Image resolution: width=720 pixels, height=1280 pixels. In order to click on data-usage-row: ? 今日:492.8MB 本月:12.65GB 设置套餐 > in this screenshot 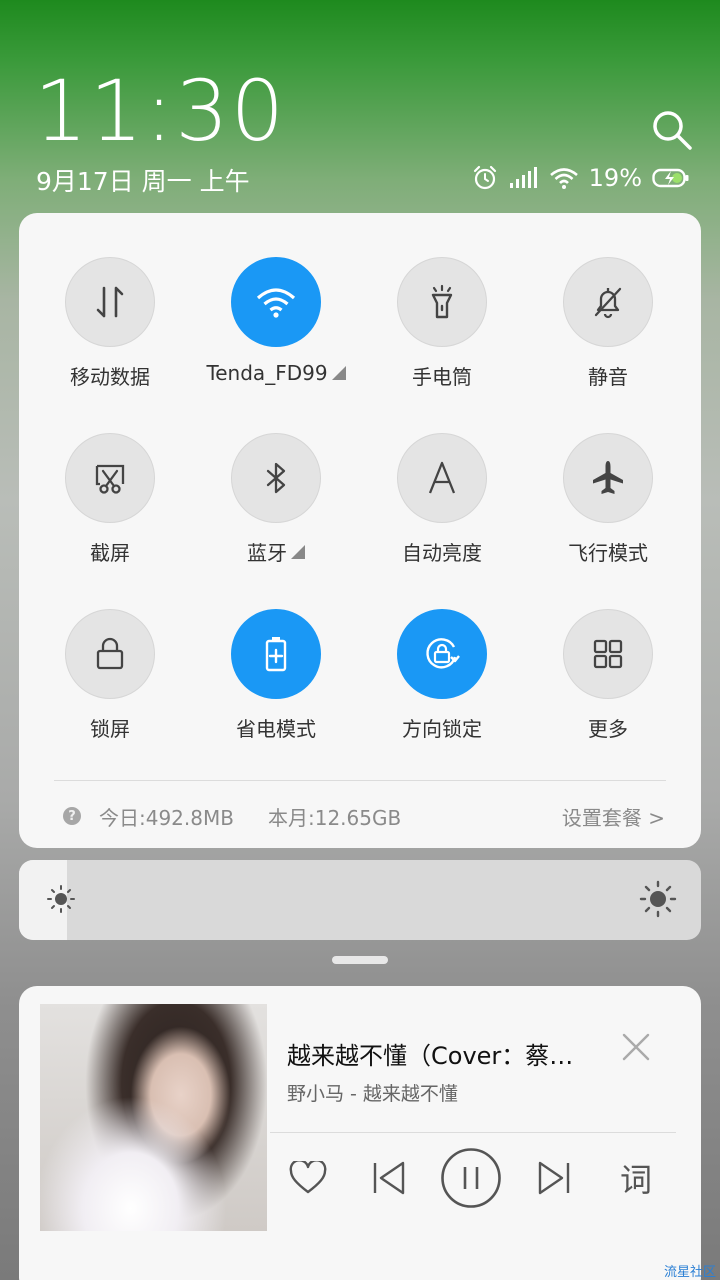, I will do `click(364, 816)`.